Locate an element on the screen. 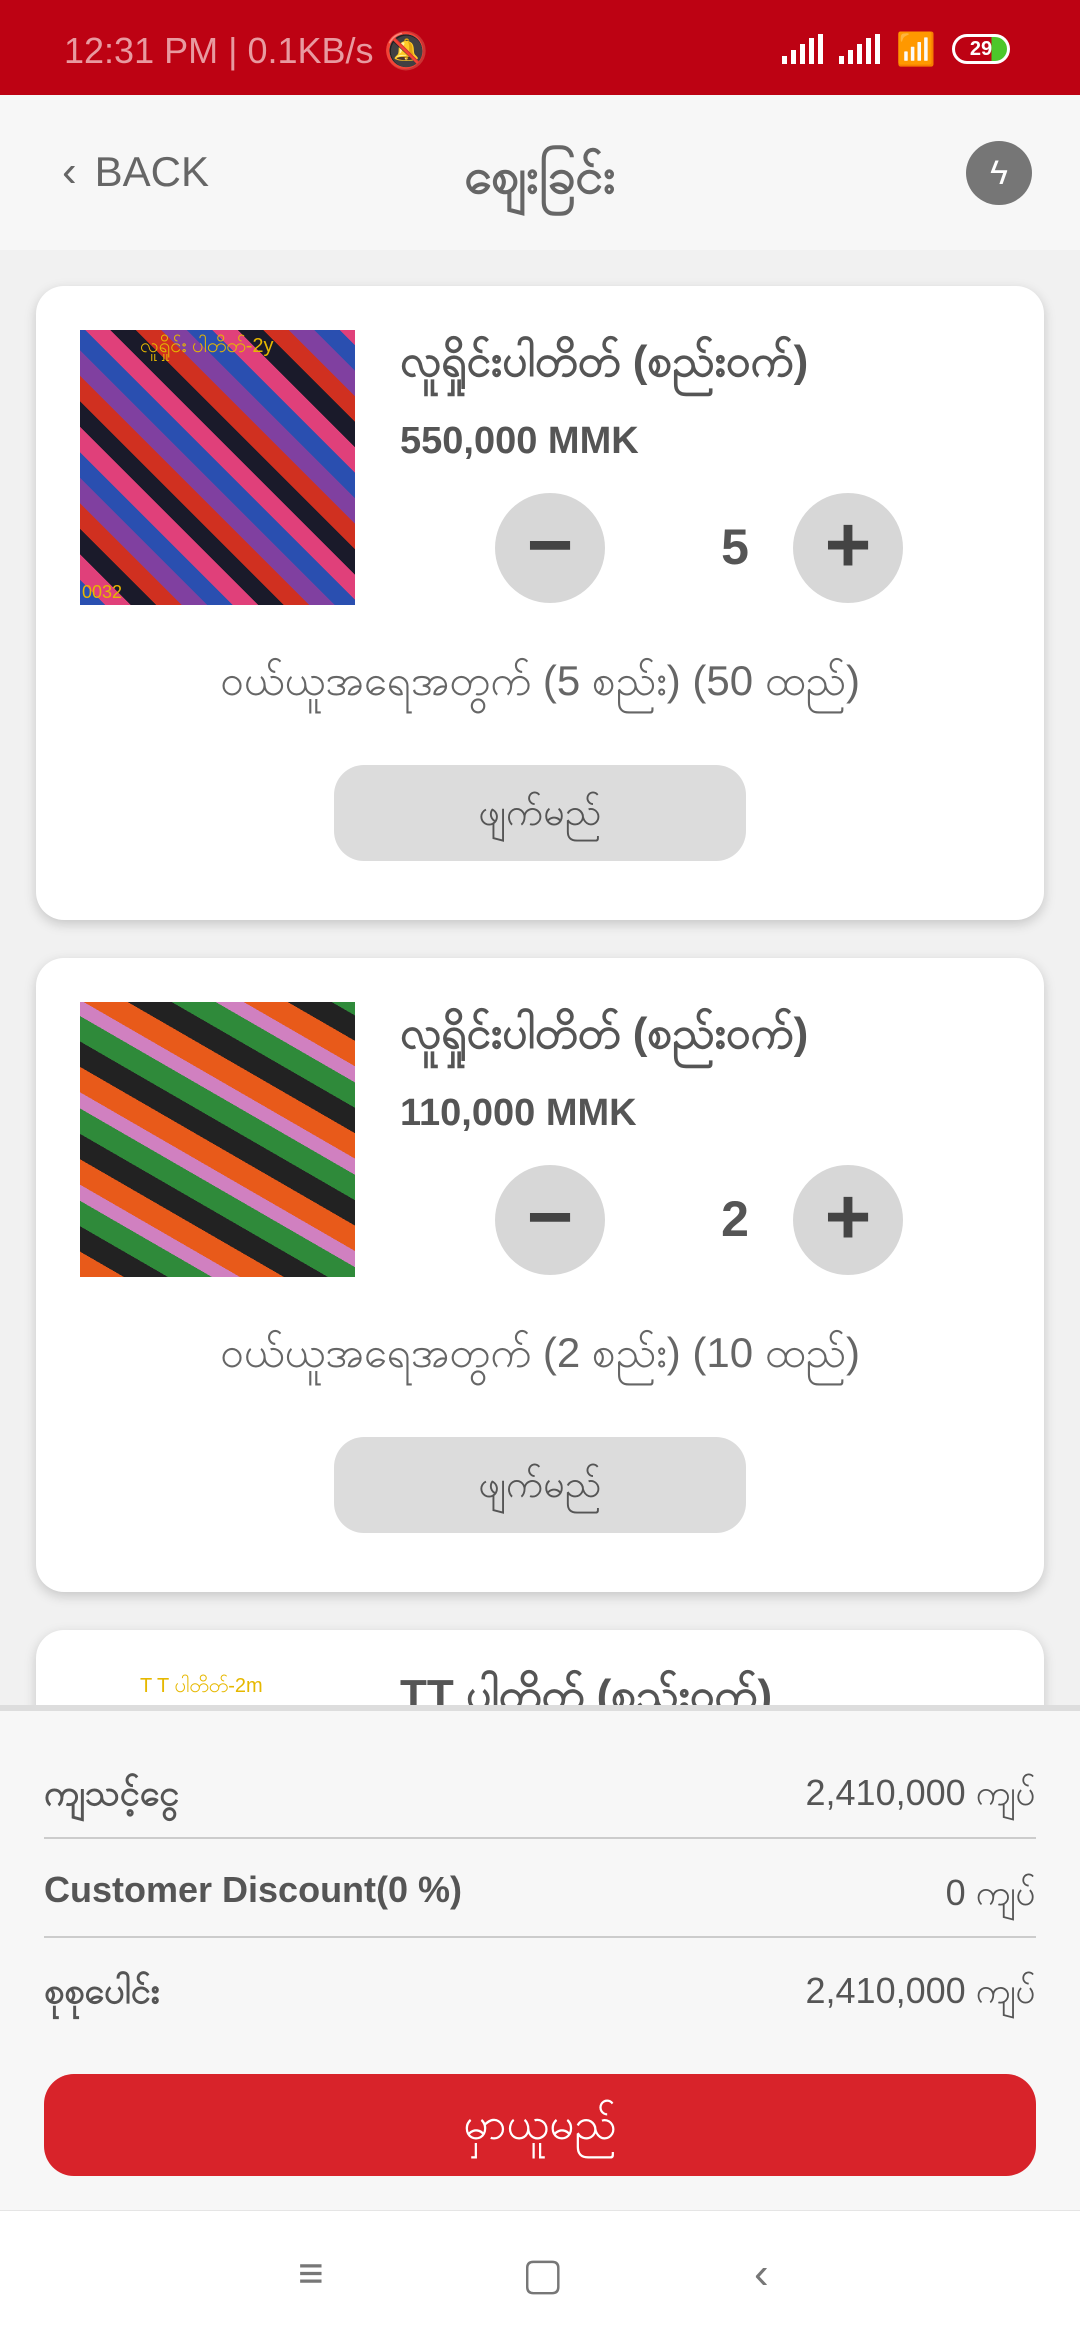 This screenshot has height=2340, width=1080. product-price: 110,000 MMK is located at coordinates (518, 1113).